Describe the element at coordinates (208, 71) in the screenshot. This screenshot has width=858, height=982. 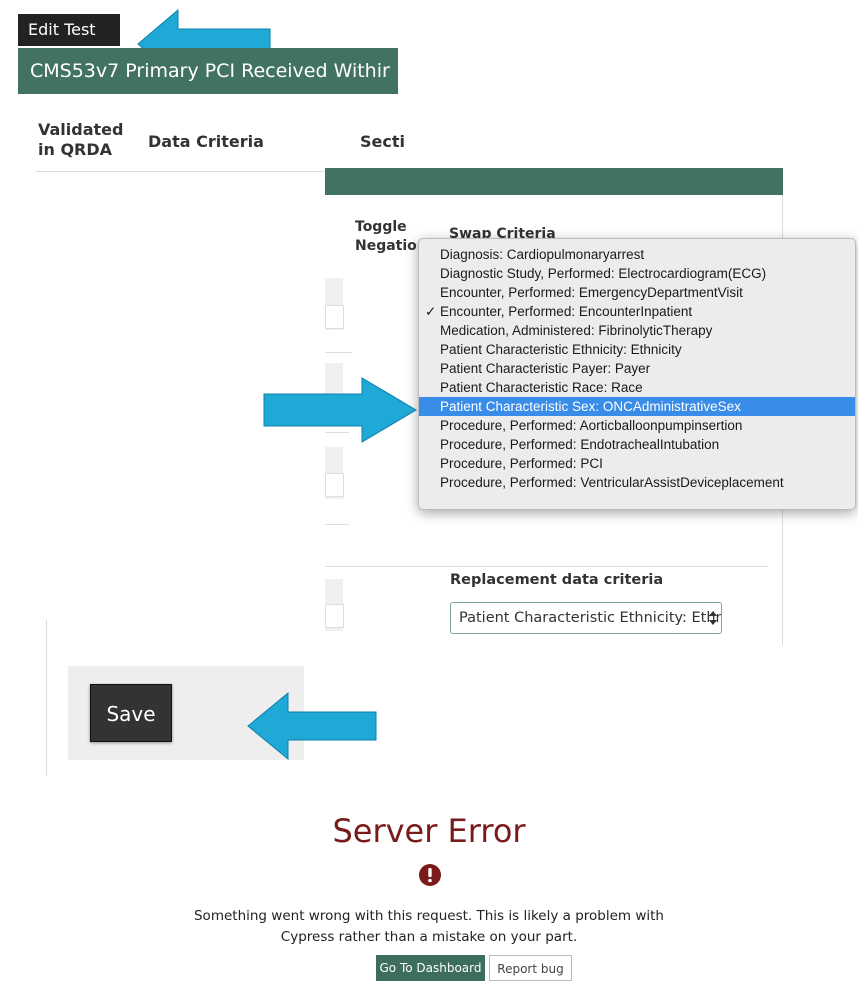
I see `measure-title-bar: CMS53v7 Primary PCI Received Withir` at that location.